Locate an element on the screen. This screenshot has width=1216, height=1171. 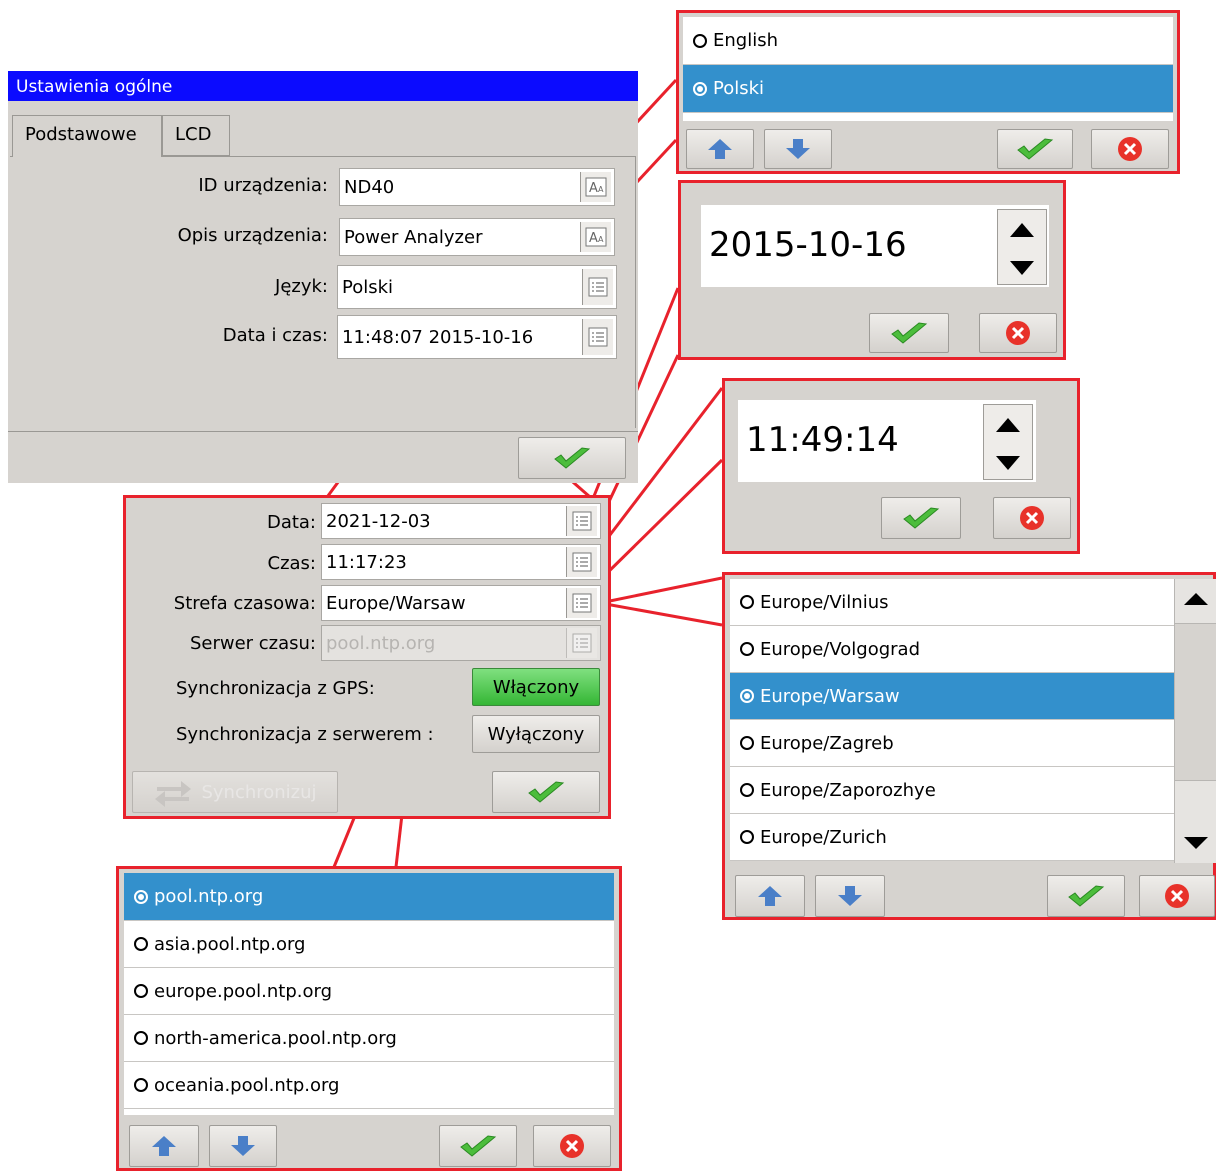
window-title: Ustawienia ogólne is located at coordinates (323, 86).